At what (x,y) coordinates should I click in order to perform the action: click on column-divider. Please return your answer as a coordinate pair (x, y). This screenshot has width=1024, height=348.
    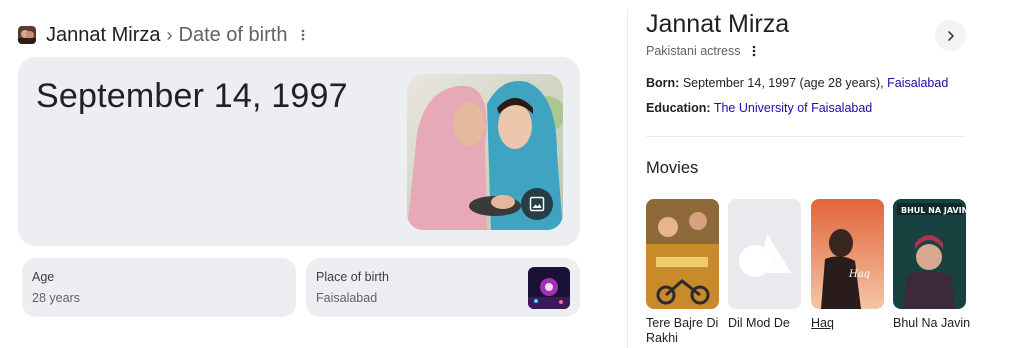
    Looking at the image, I should click on (627, 179).